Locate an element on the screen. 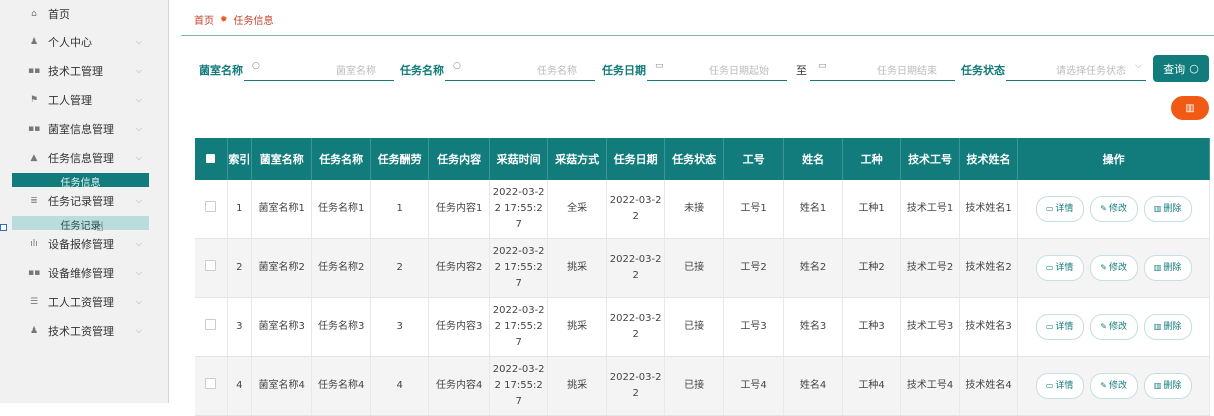  sidebar-item-10: ♟ 技术工资管理 ⌵ is located at coordinates (80, 331).